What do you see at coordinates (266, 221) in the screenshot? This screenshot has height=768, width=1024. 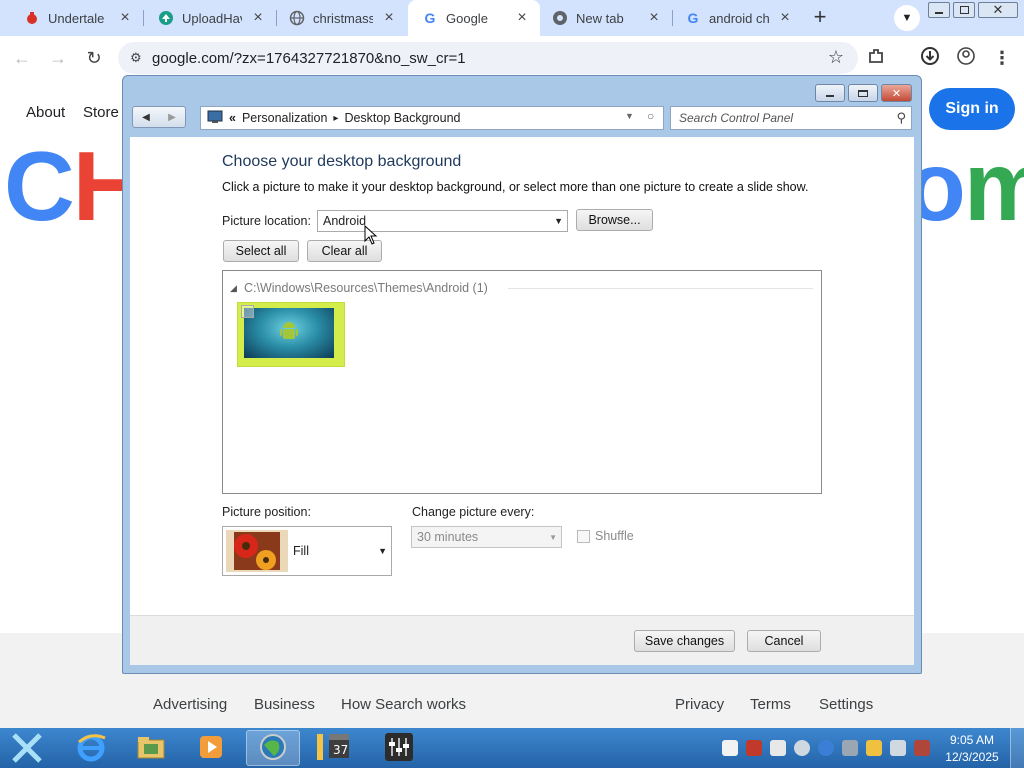 I see `picture-location-label: Picture location:` at bounding box center [266, 221].